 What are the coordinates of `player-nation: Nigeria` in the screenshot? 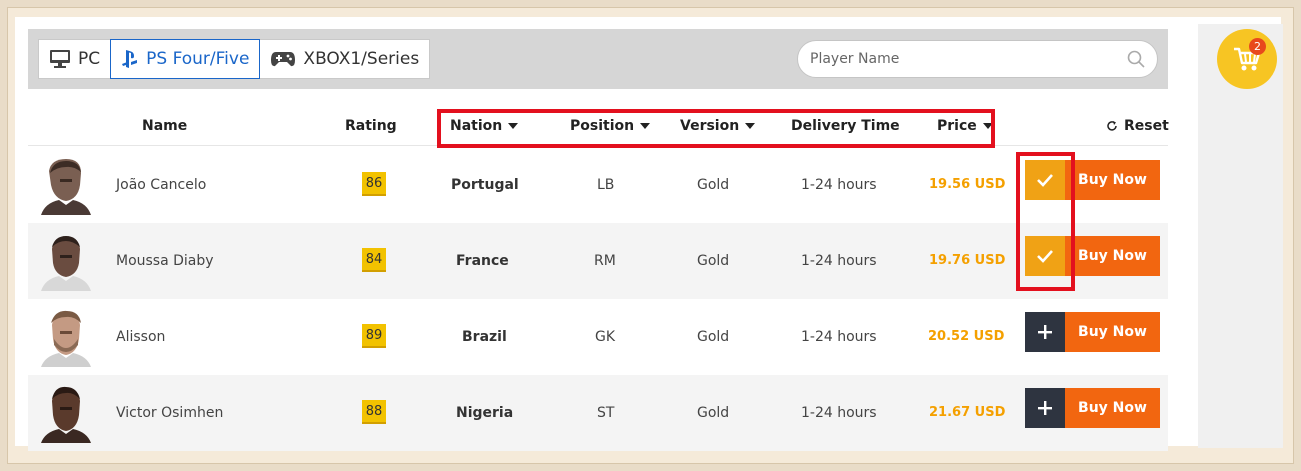 It's located at (485, 413).